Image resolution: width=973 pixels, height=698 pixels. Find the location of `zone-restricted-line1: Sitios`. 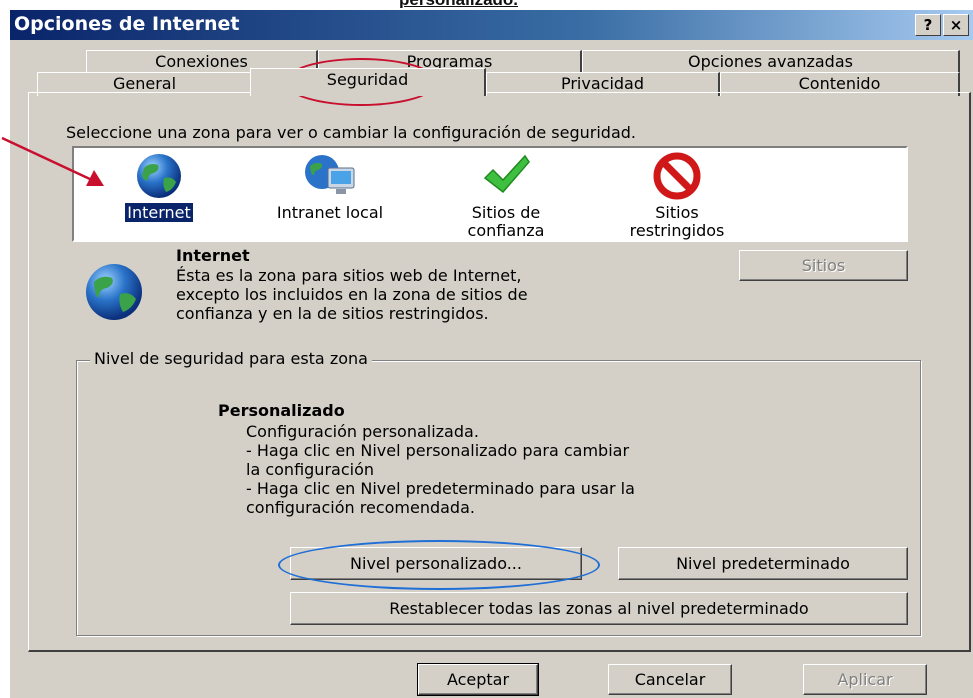

zone-restricted-line1: Sitios is located at coordinates (677, 212).